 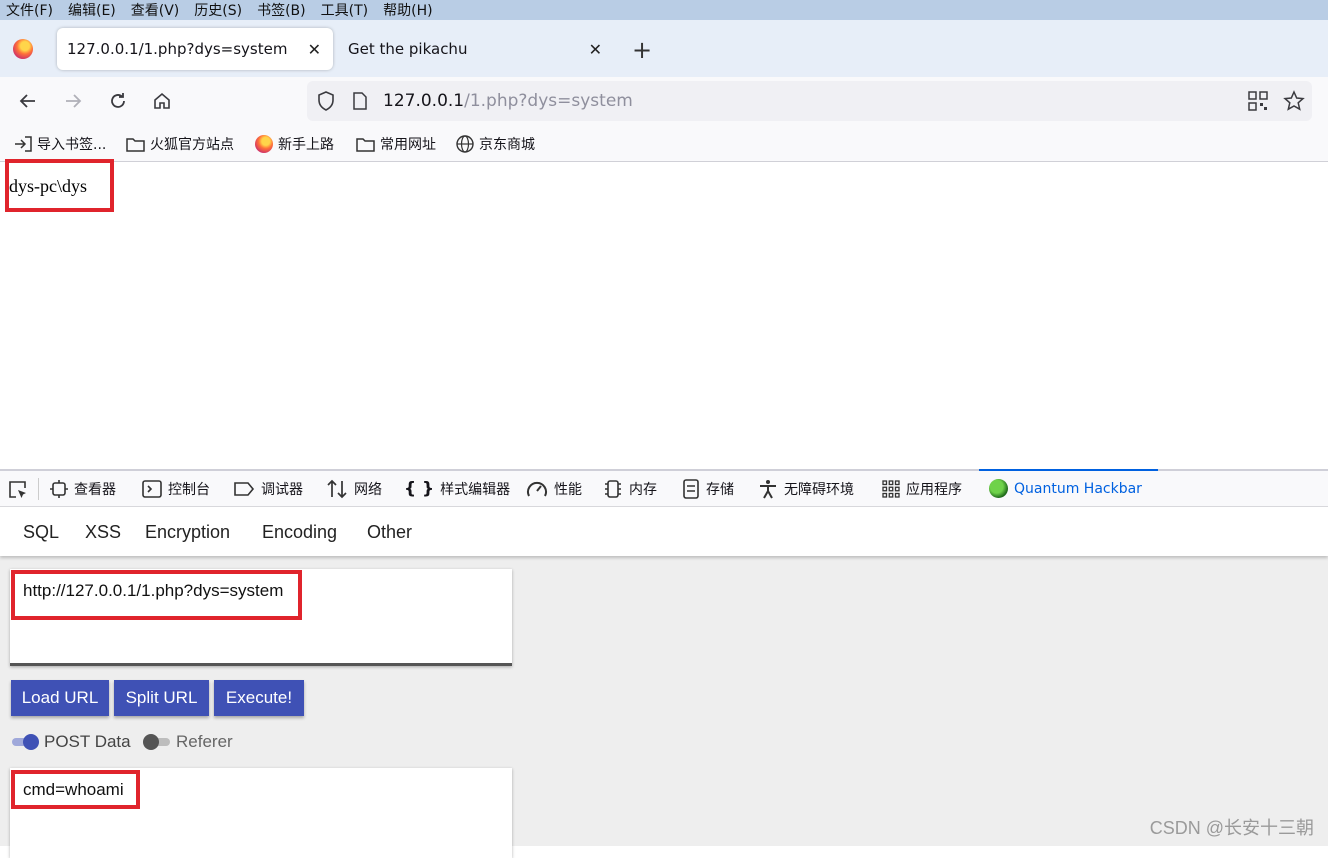 What do you see at coordinates (244, 489) in the screenshot?
I see `debugger-icon` at bounding box center [244, 489].